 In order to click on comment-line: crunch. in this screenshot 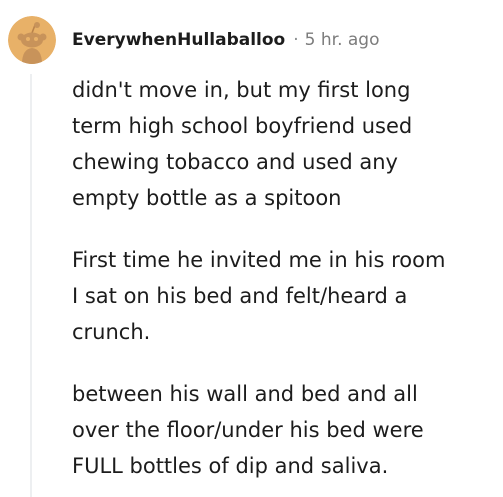, I will do `click(111, 332)`.